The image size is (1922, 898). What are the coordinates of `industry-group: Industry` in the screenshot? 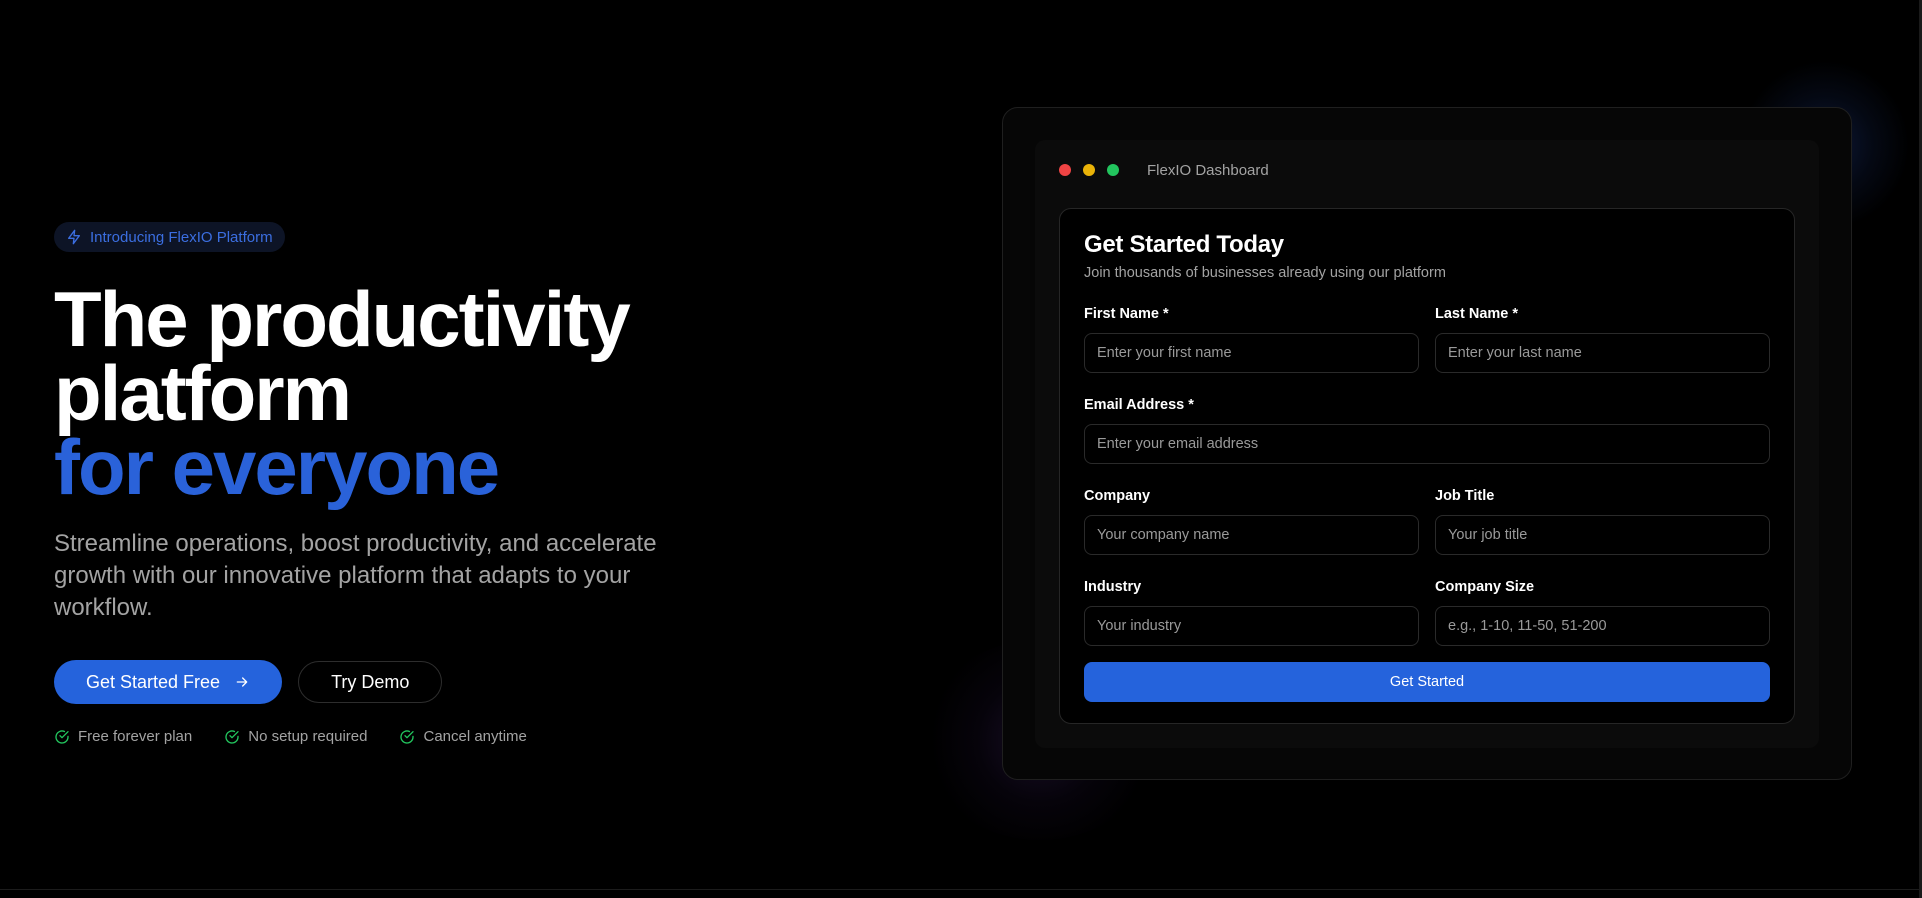 It's located at (1251, 612).